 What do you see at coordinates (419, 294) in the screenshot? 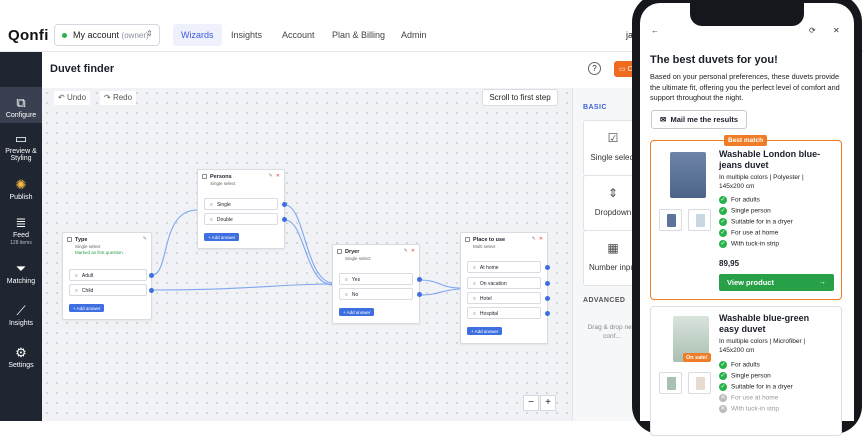
I see `port-no` at bounding box center [419, 294].